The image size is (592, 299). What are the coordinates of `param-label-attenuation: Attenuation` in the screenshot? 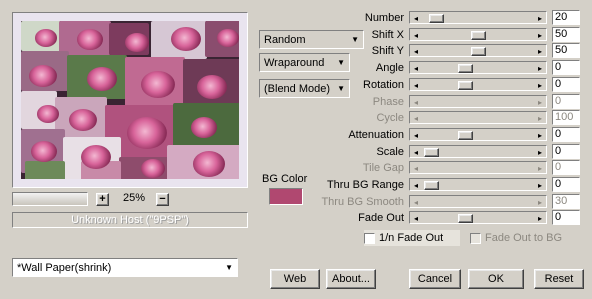 It's located at (376, 135).